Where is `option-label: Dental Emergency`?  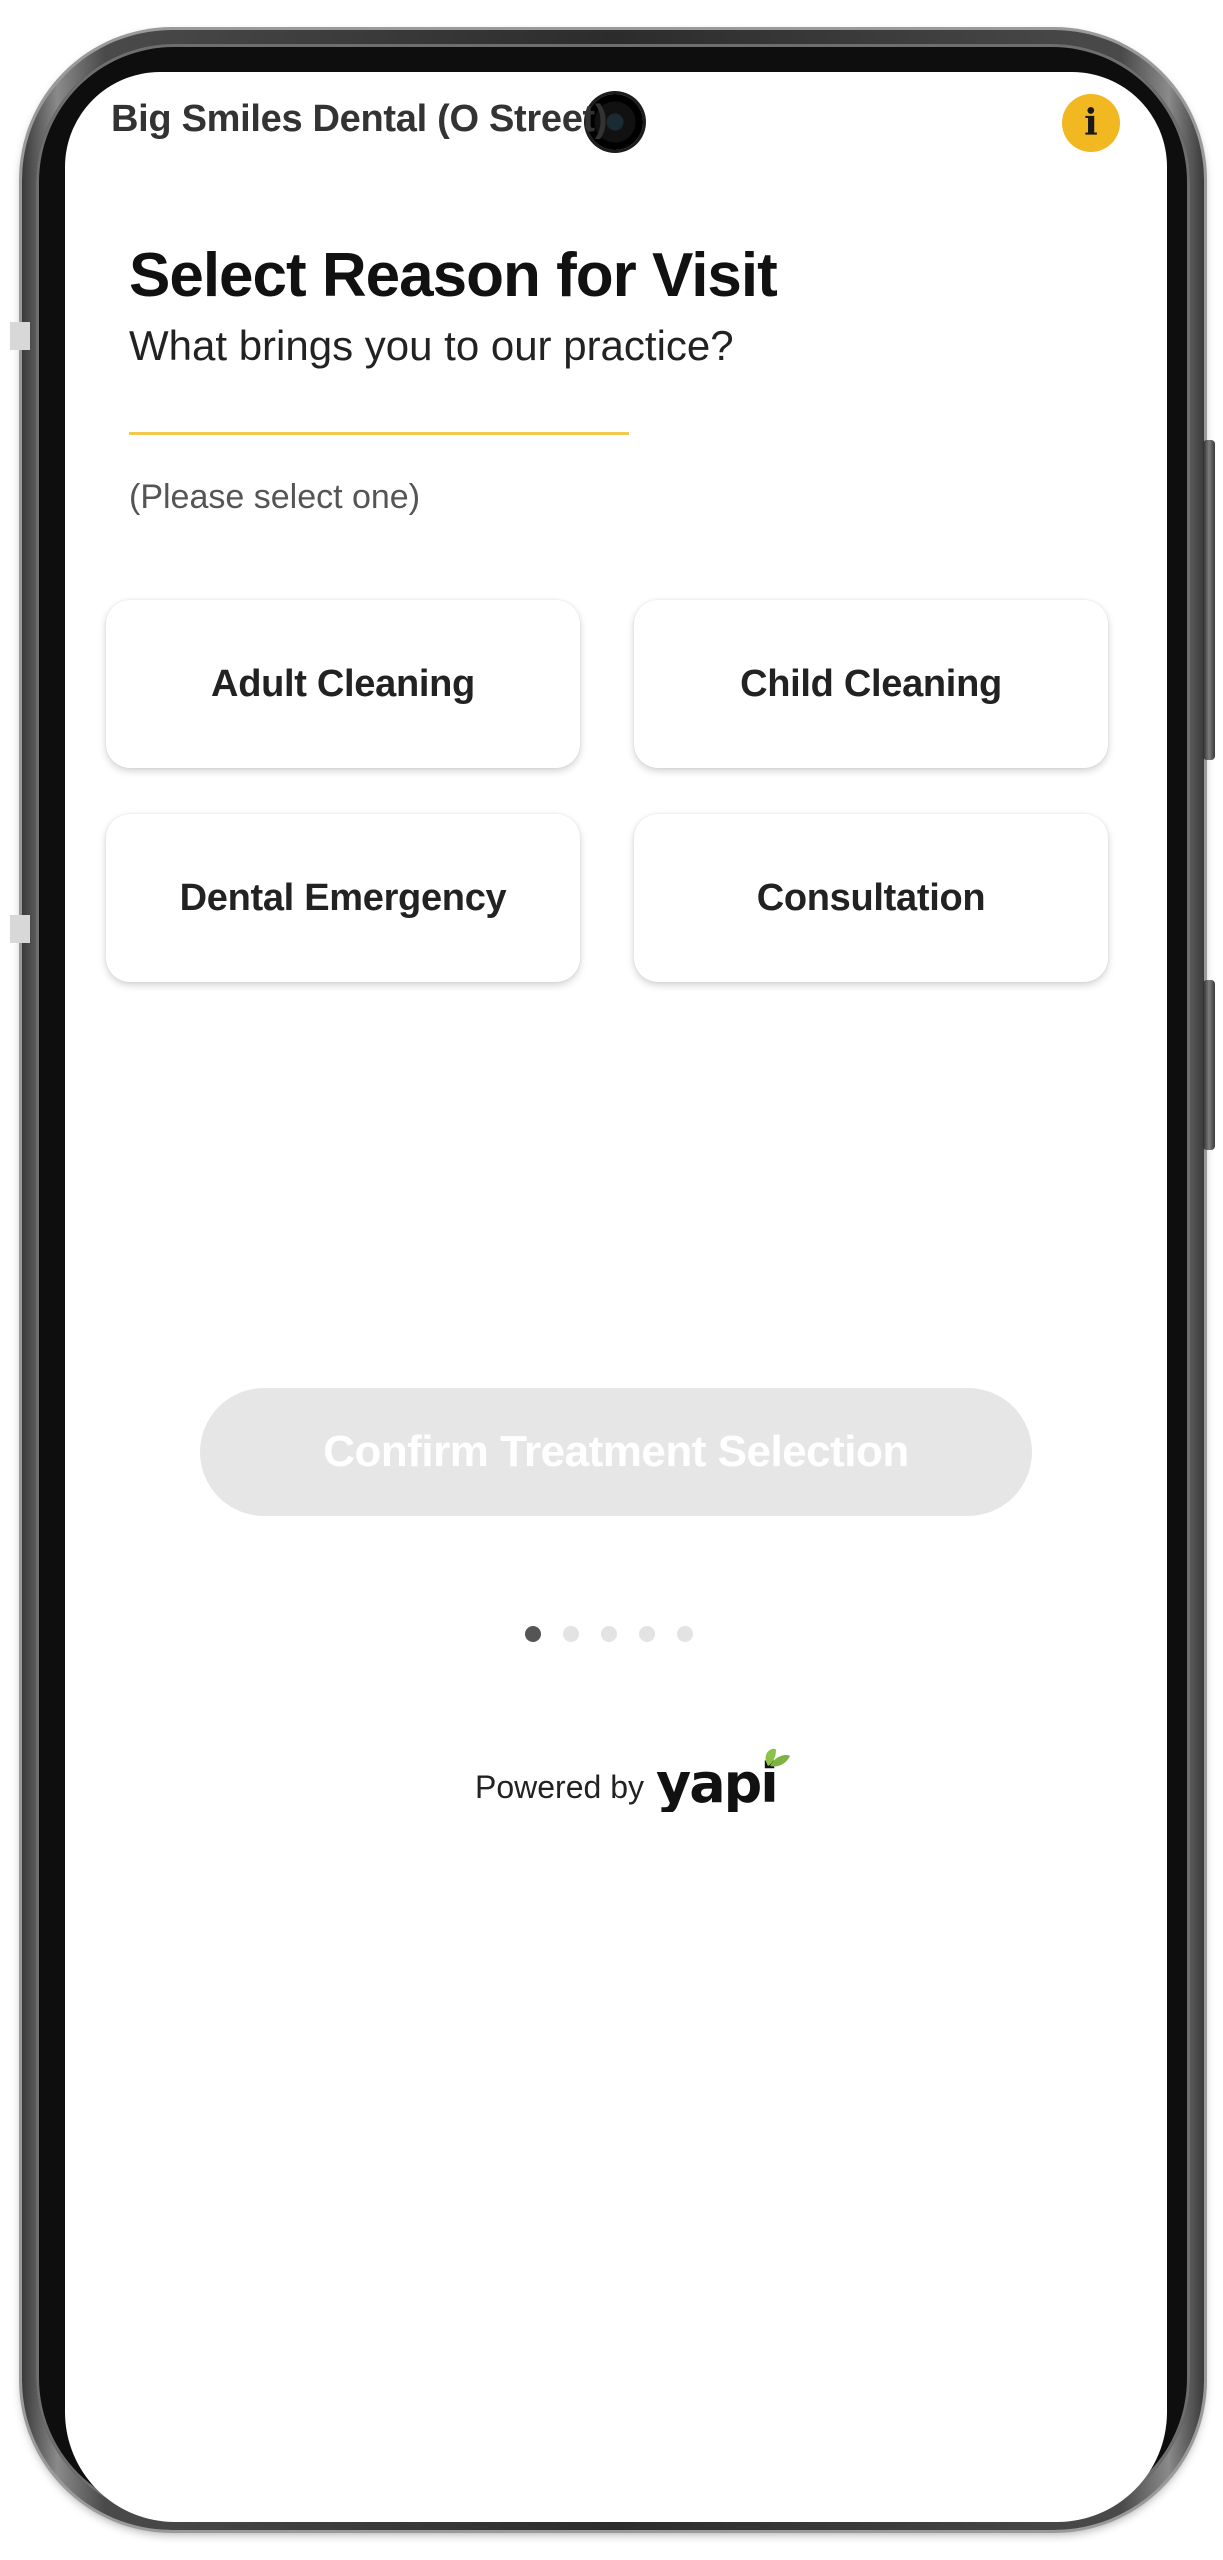
option-label: Dental Emergency is located at coordinates (343, 897).